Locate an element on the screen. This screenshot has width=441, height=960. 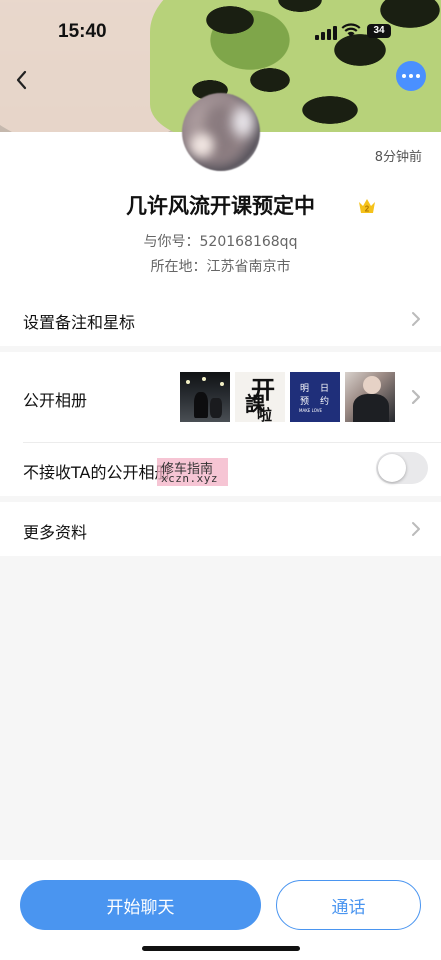
public-album-label: 公开相册 is located at coordinates (55, 400).